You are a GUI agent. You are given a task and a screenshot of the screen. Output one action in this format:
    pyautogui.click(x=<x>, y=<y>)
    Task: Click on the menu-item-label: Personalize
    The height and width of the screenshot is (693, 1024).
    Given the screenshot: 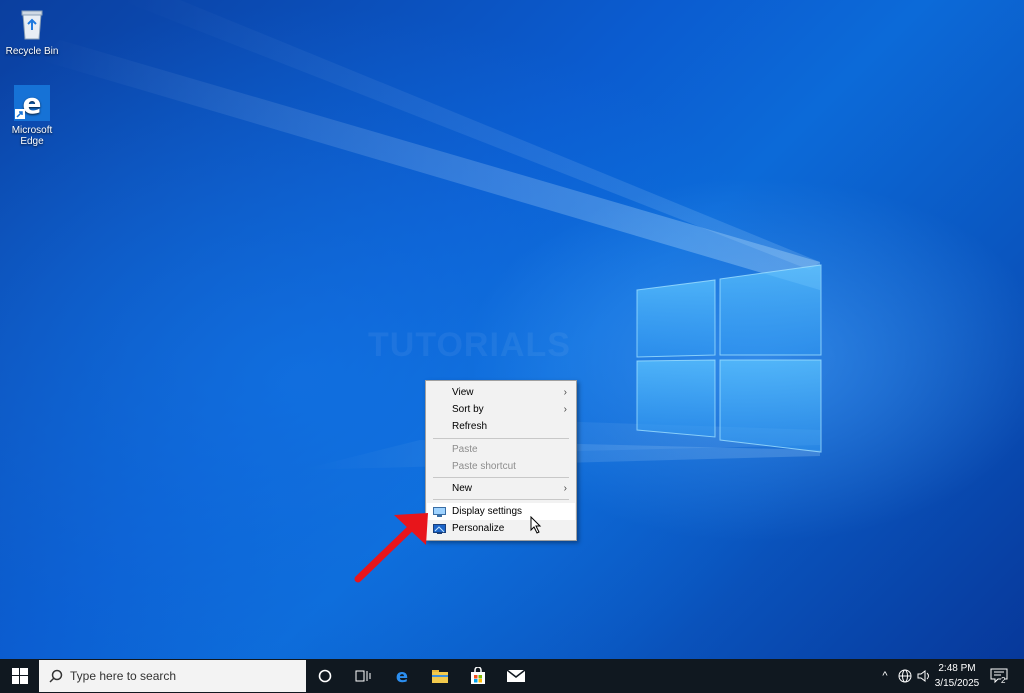 What is the action you would take?
    pyautogui.click(x=478, y=528)
    